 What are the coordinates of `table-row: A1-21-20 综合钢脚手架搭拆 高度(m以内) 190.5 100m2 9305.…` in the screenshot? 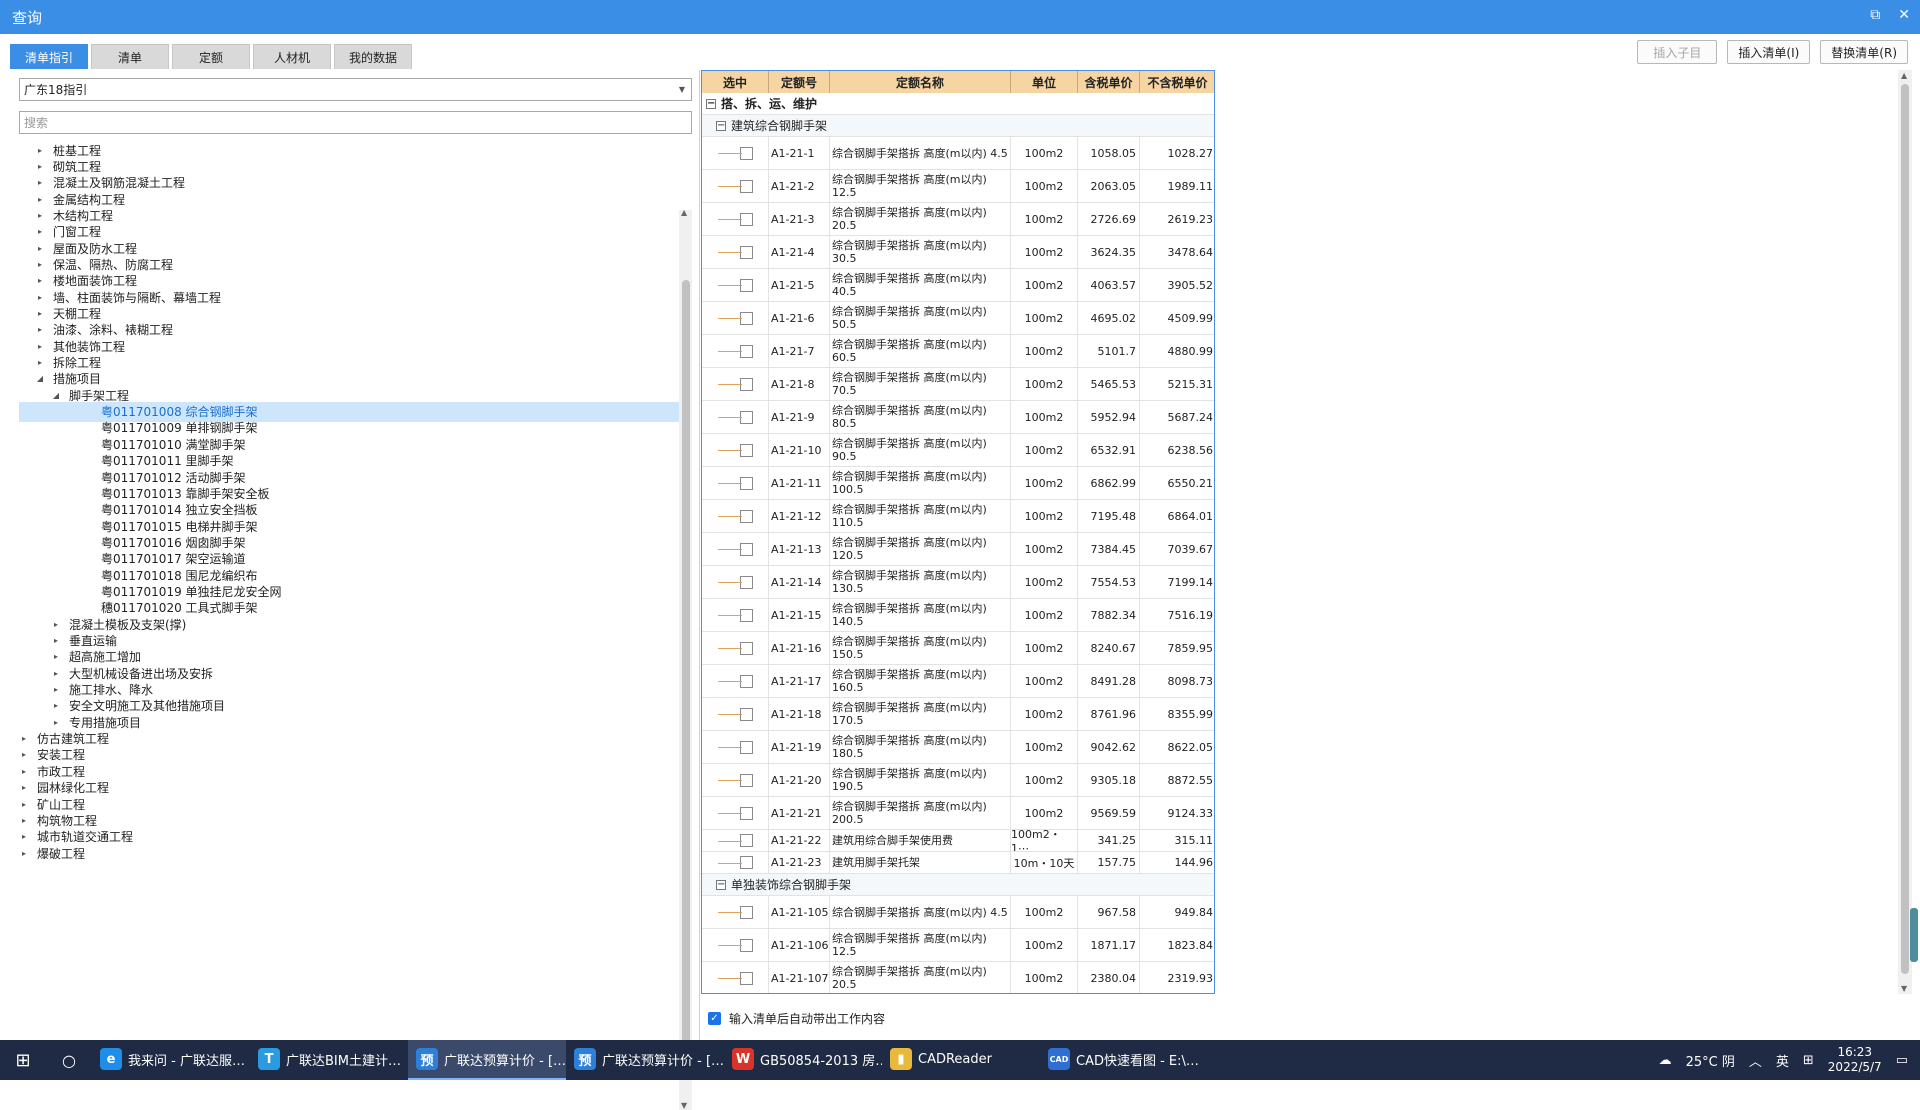 It's located at (958, 780).